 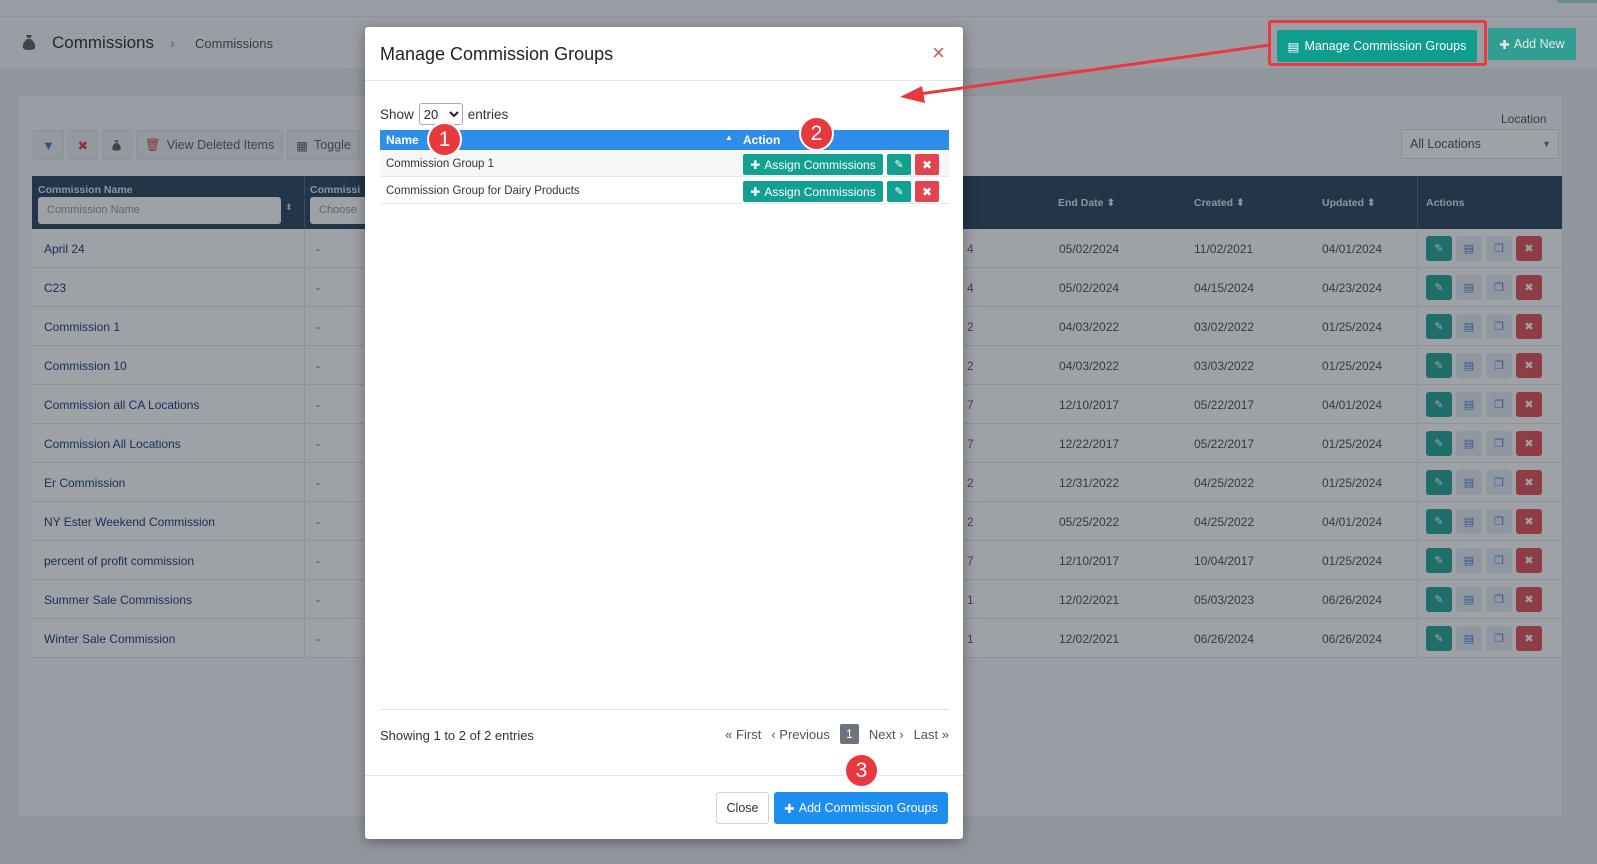 I want to click on double-chevron-right-icon: », so click(x=945, y=734).